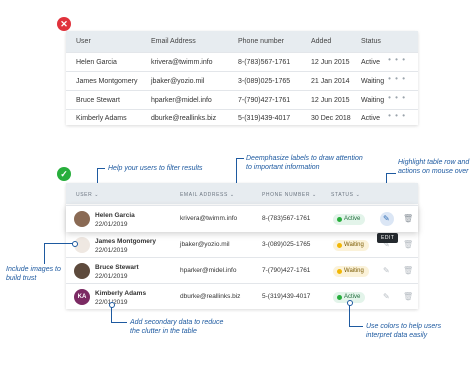 This screenshot has width=474, height=366. I want to click on bad-cell-added: 21 Jan 2014, so click(330, 81).